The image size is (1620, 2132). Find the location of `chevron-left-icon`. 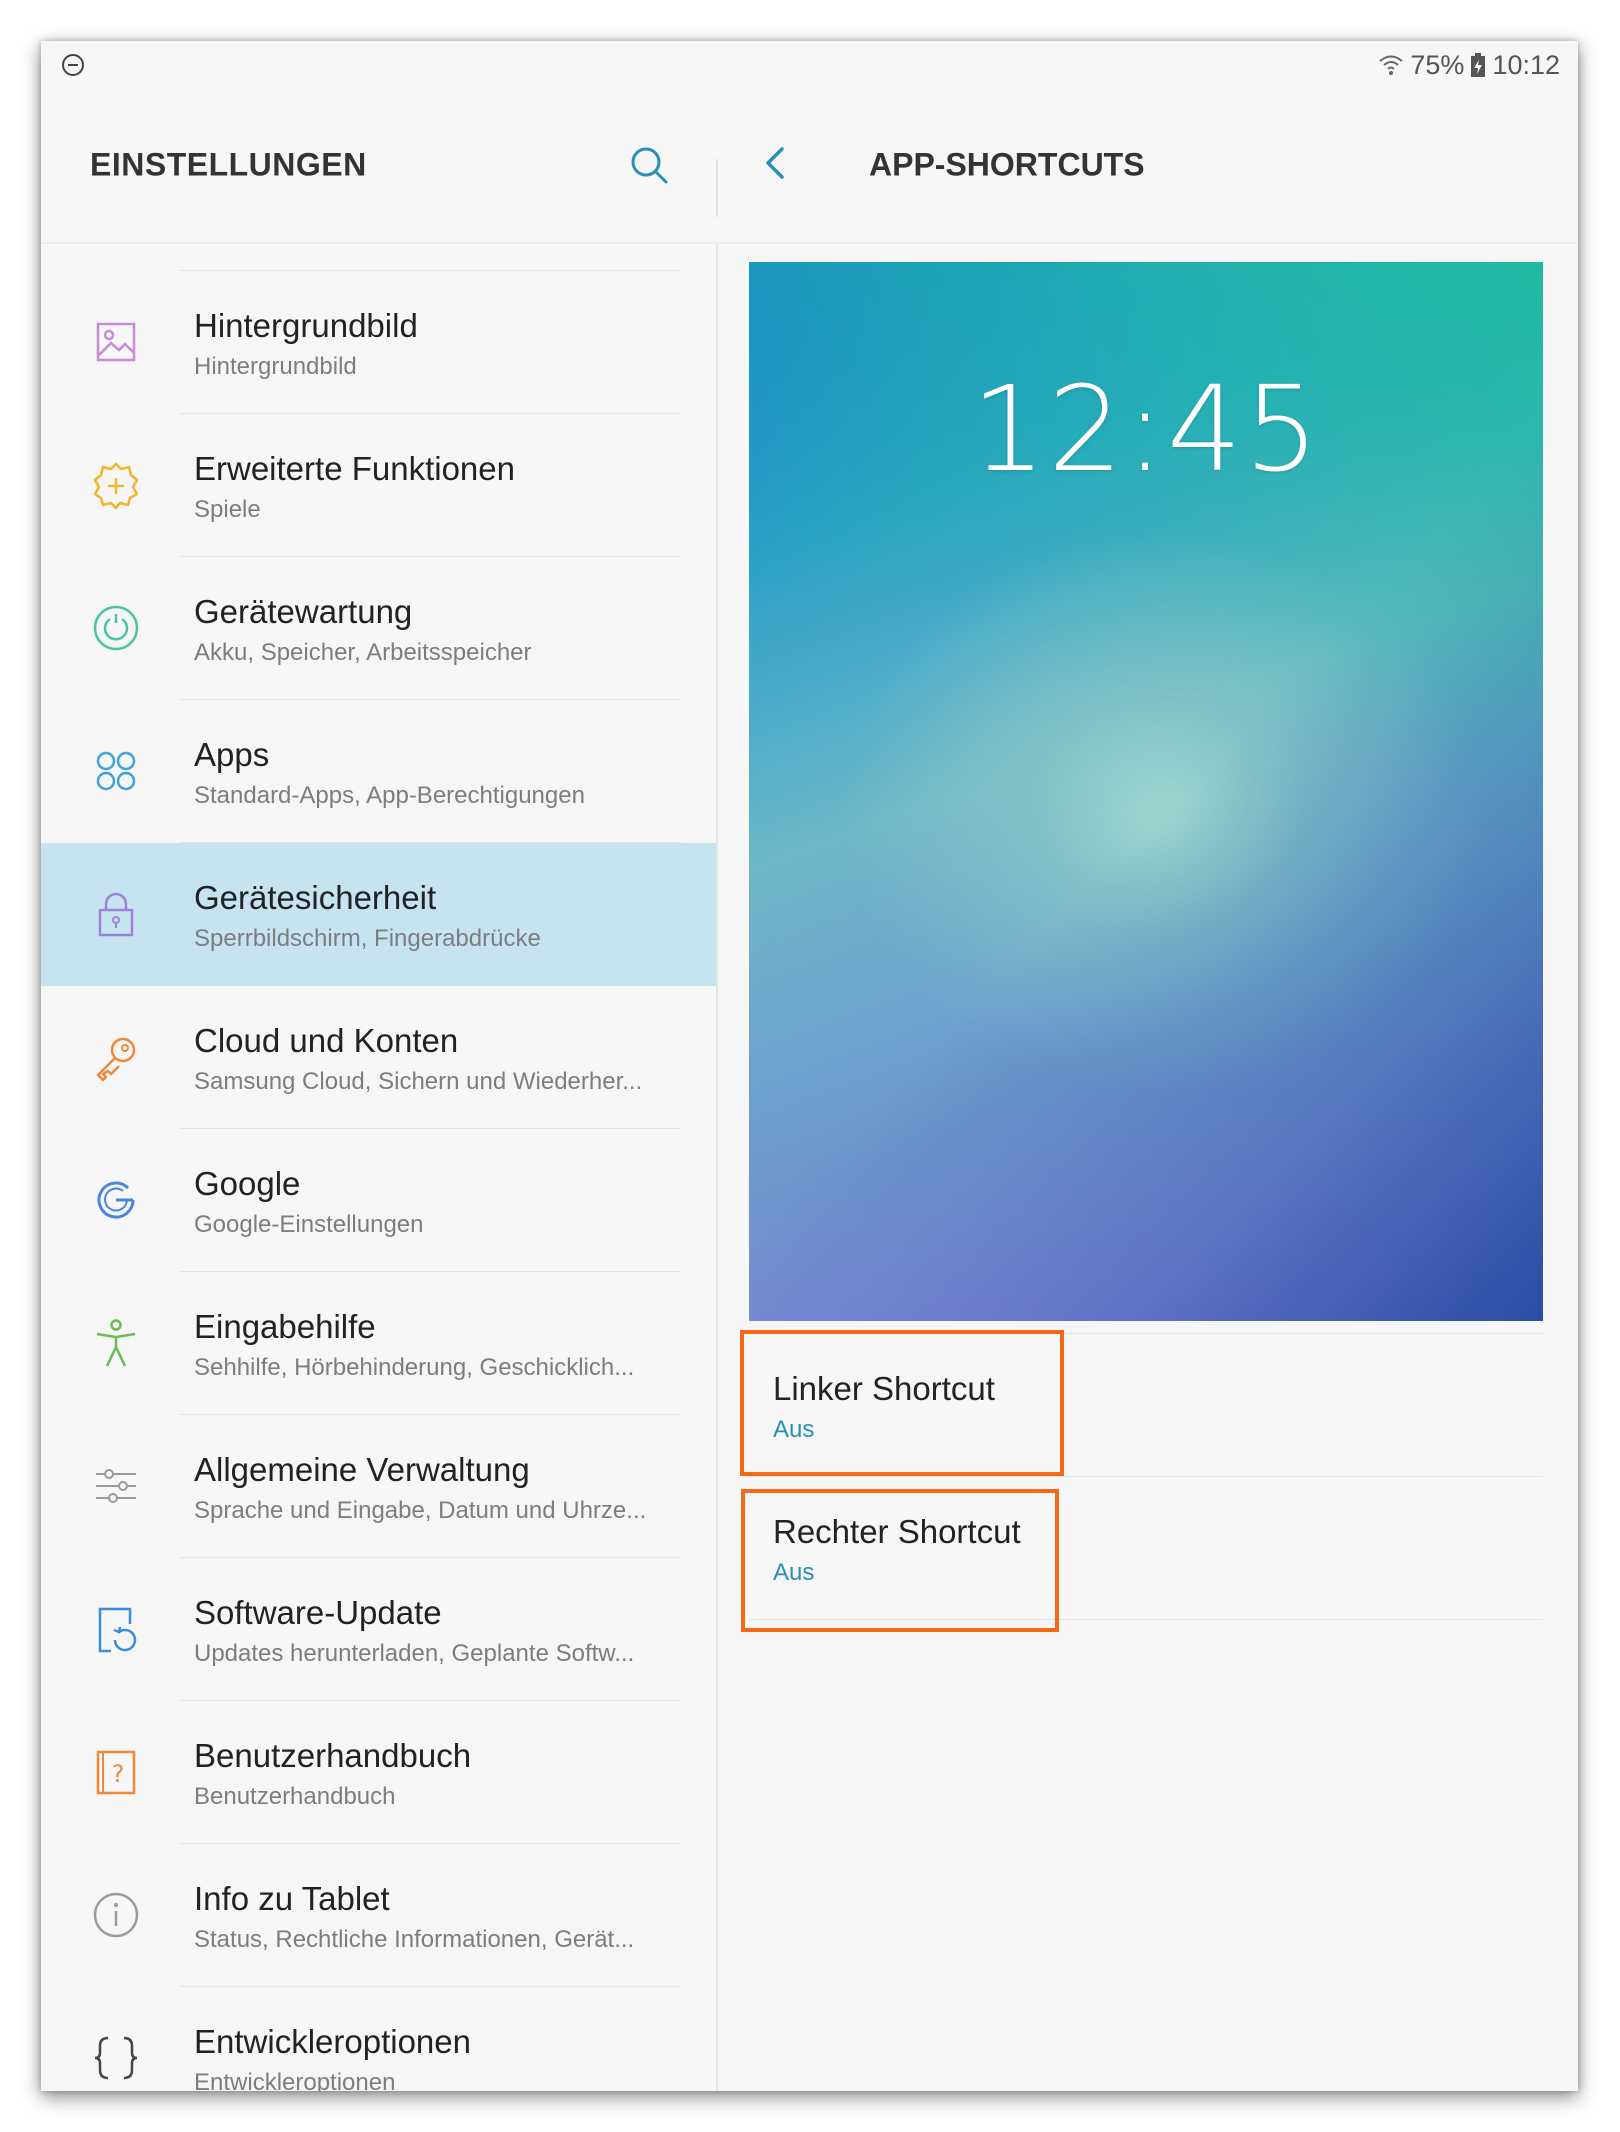

chevron-left-icon is located at coordinates (776, 163).